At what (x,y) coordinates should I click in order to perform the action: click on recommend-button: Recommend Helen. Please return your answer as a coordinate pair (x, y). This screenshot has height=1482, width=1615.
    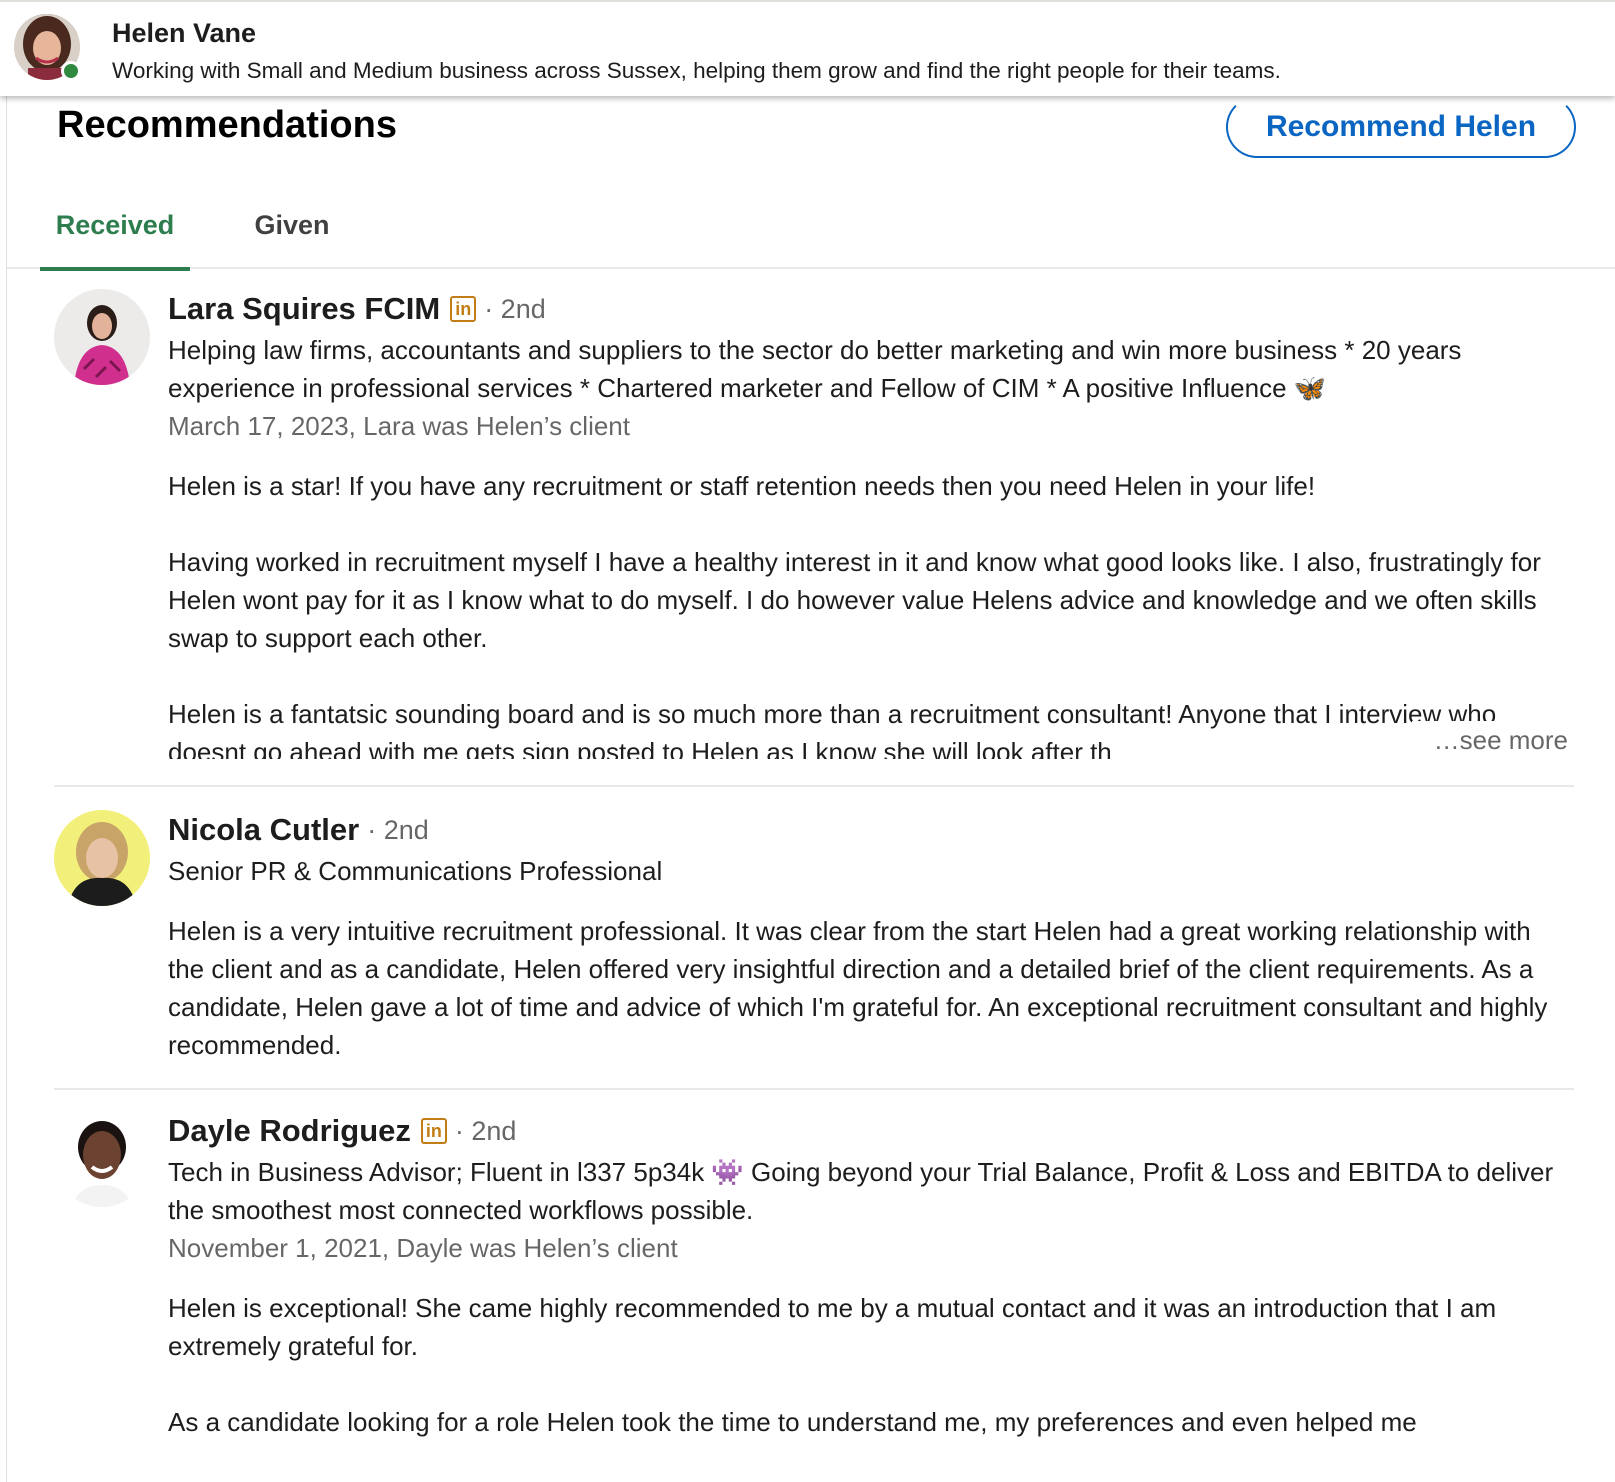
    Looking at the image, I should click on (1401, 127).